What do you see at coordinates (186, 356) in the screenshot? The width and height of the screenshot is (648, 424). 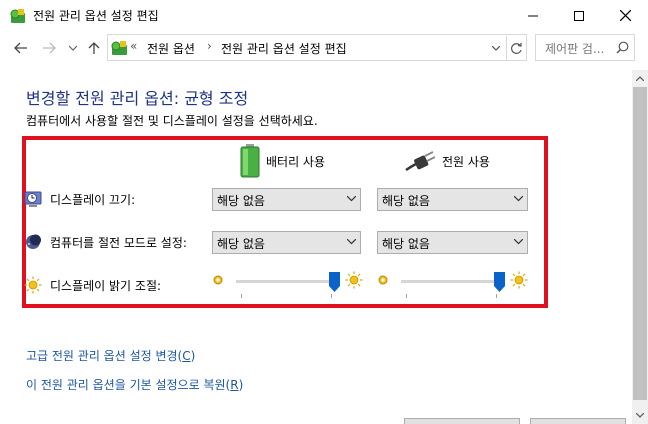 I see `link-accesskey: C` at bounding box center [186, 356].